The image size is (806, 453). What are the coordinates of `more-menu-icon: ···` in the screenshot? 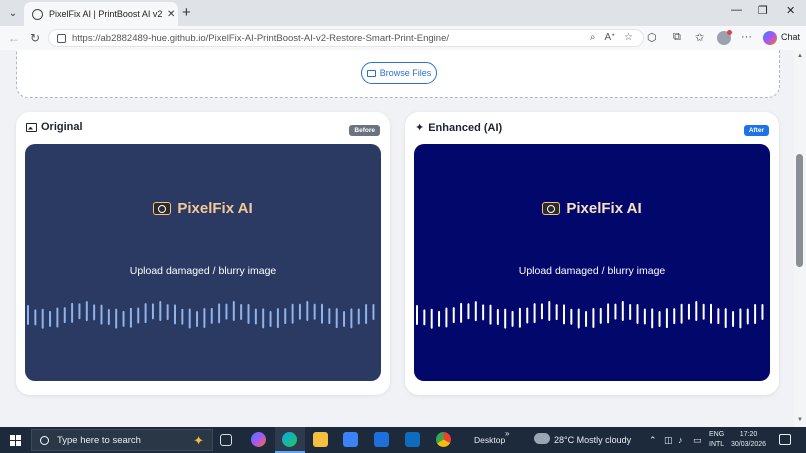 It's located at (746, 37).